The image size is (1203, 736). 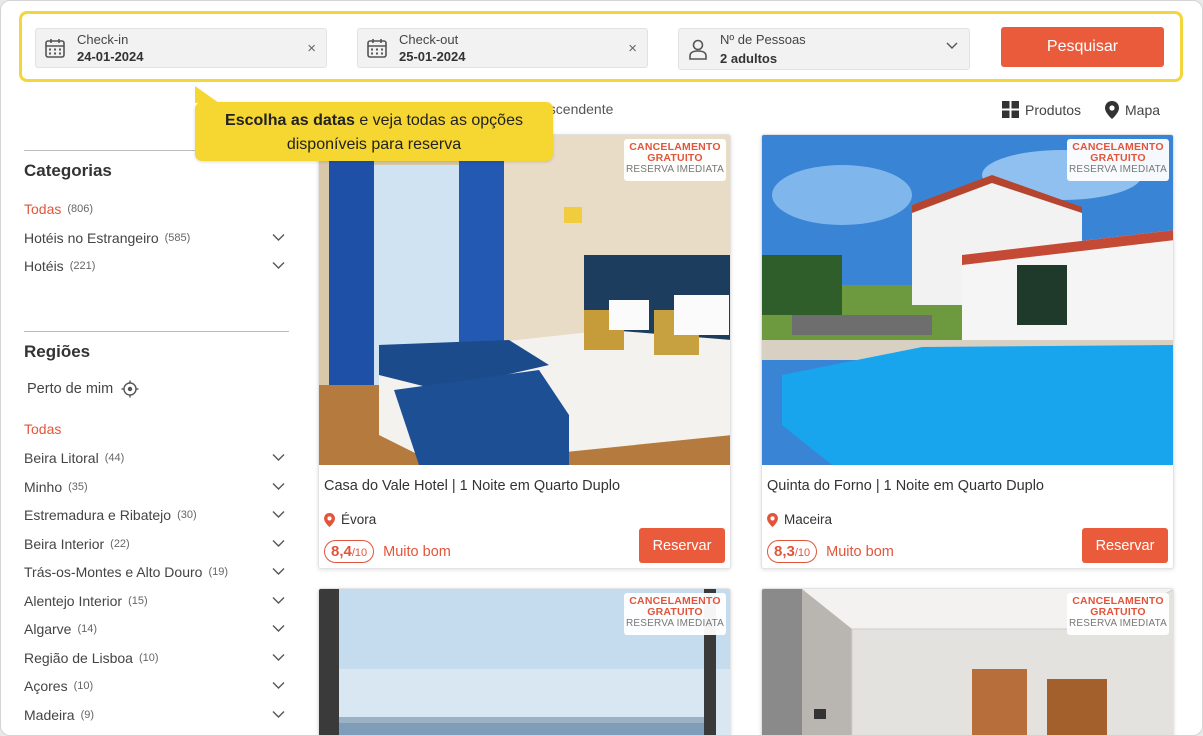 I want to click on region-label: Trás-os-Montes e Alto Douro, so click(x=113, y=572).